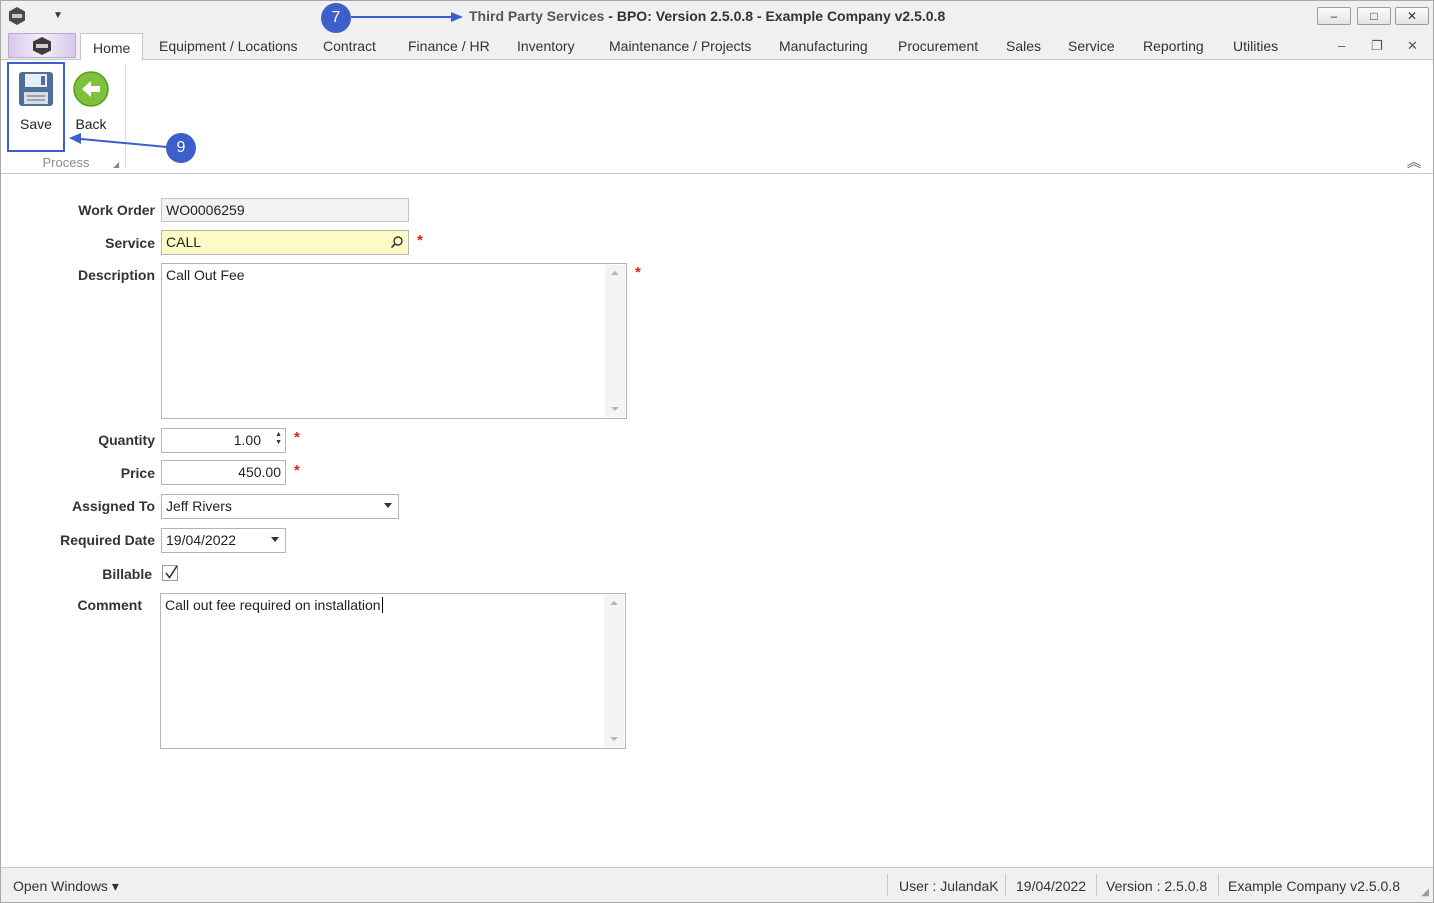  I want to click on checkmark-icon, so click(171, 572).